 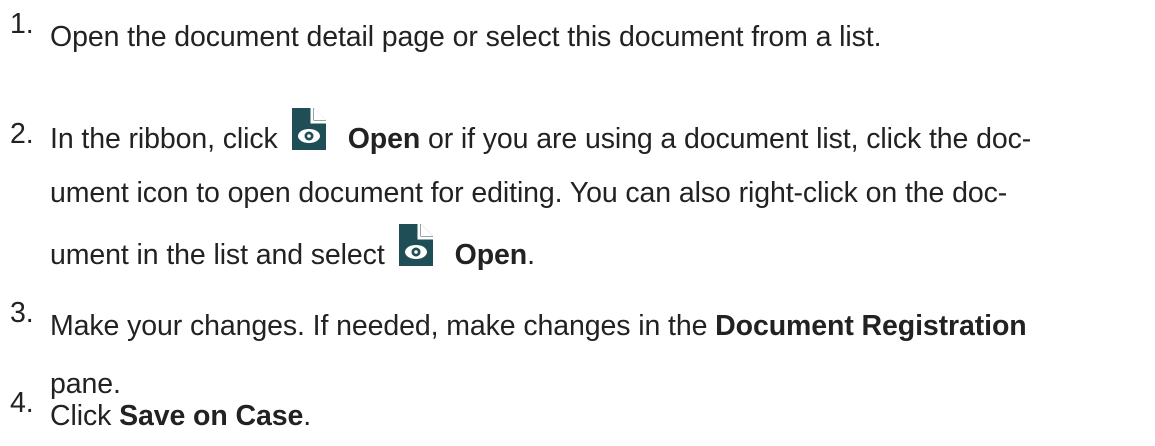 I want to click on step-4-line-1: Click Save on Case., so click(x=600, y=416).